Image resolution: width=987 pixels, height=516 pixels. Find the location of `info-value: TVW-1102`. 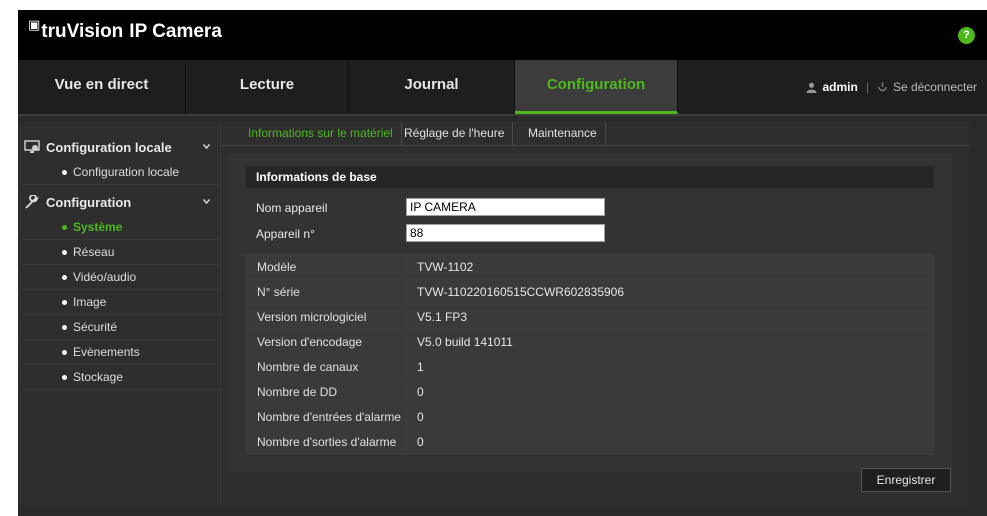

info-value: TVW-1102 is located at coordinates (670, 267).